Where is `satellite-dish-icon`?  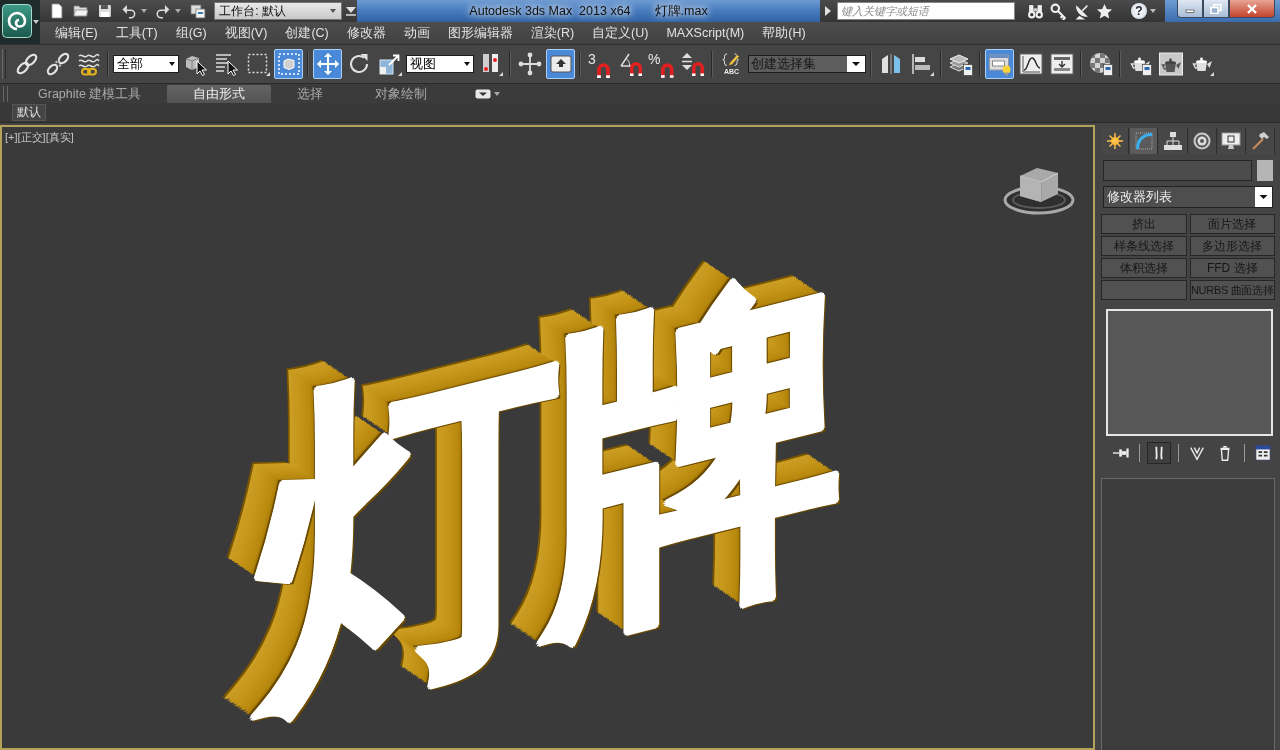 satellite-dish-icon is located at coordinates (1081, 11).